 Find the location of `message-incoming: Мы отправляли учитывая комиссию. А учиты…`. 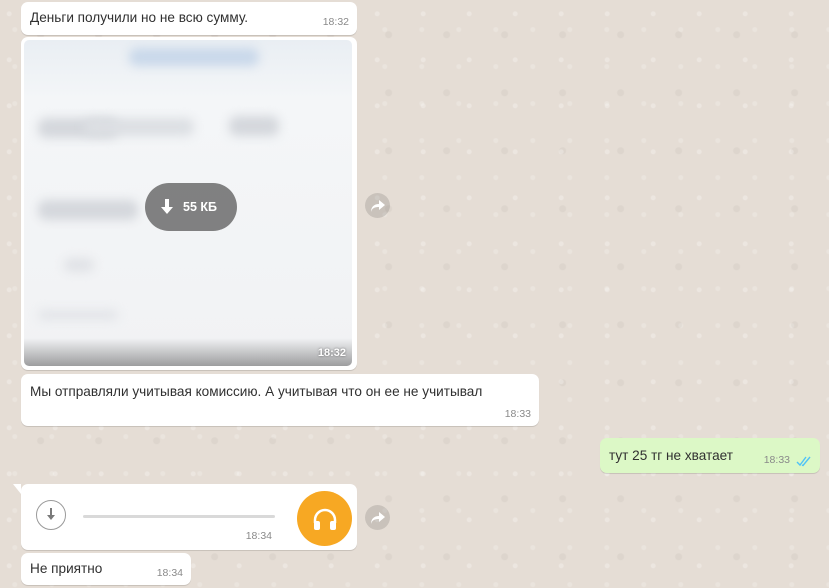

message-incoming: Мы отправляли учитывая комиссию. А учиты… is located at coordinates (280, 400).